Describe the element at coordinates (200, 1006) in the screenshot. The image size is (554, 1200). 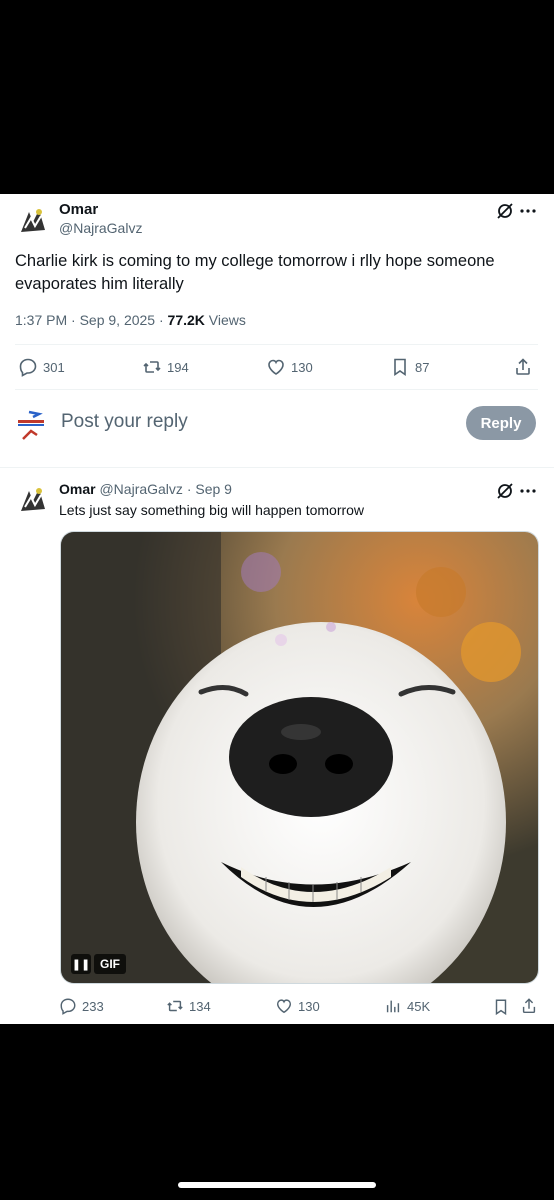
I see `repost-count-2: 134` at that location.